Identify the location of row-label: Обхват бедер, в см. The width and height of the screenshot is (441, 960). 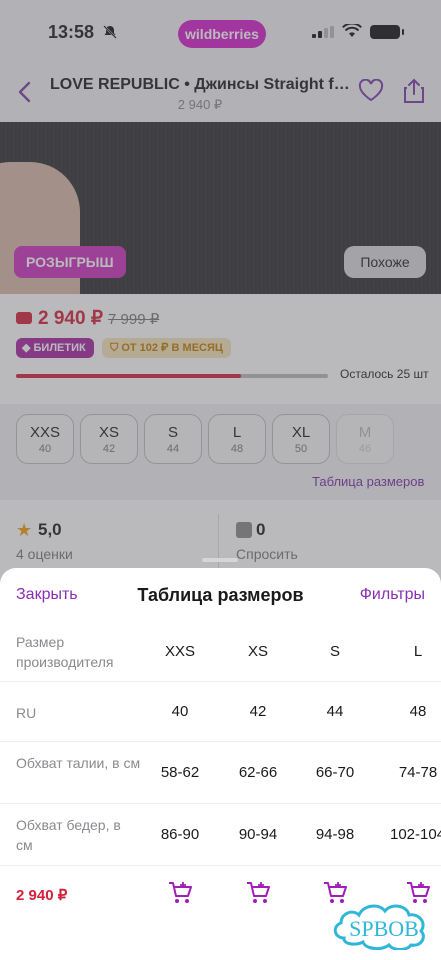
(68, 835).